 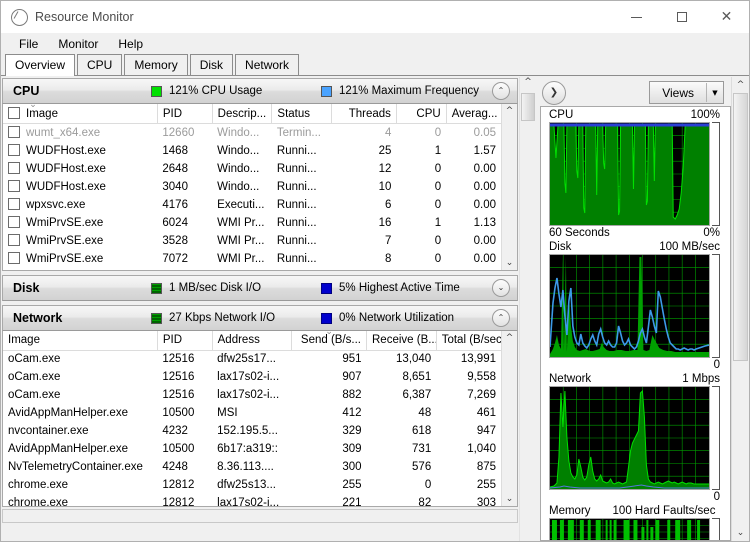 I want to click on table-row: WUDFHost.exe 1468 Windo... Runni... 25 1 1.57, so click(x=252, y=151).